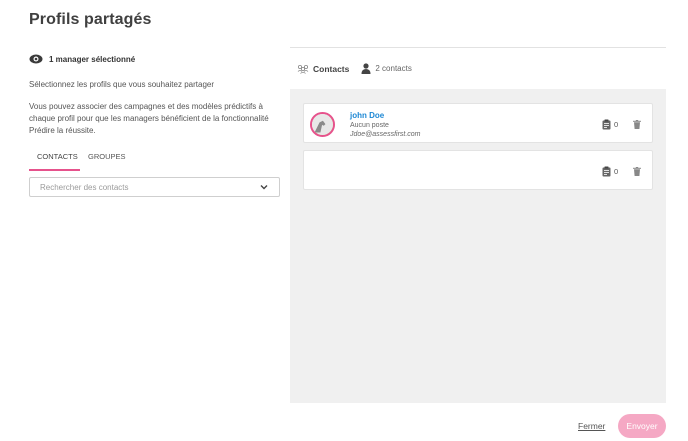 This screenshot has width=688, height=441. Describe the element at coordinates (367, 115) in the screenshot. I see `contact-name: john Doe` at that location.